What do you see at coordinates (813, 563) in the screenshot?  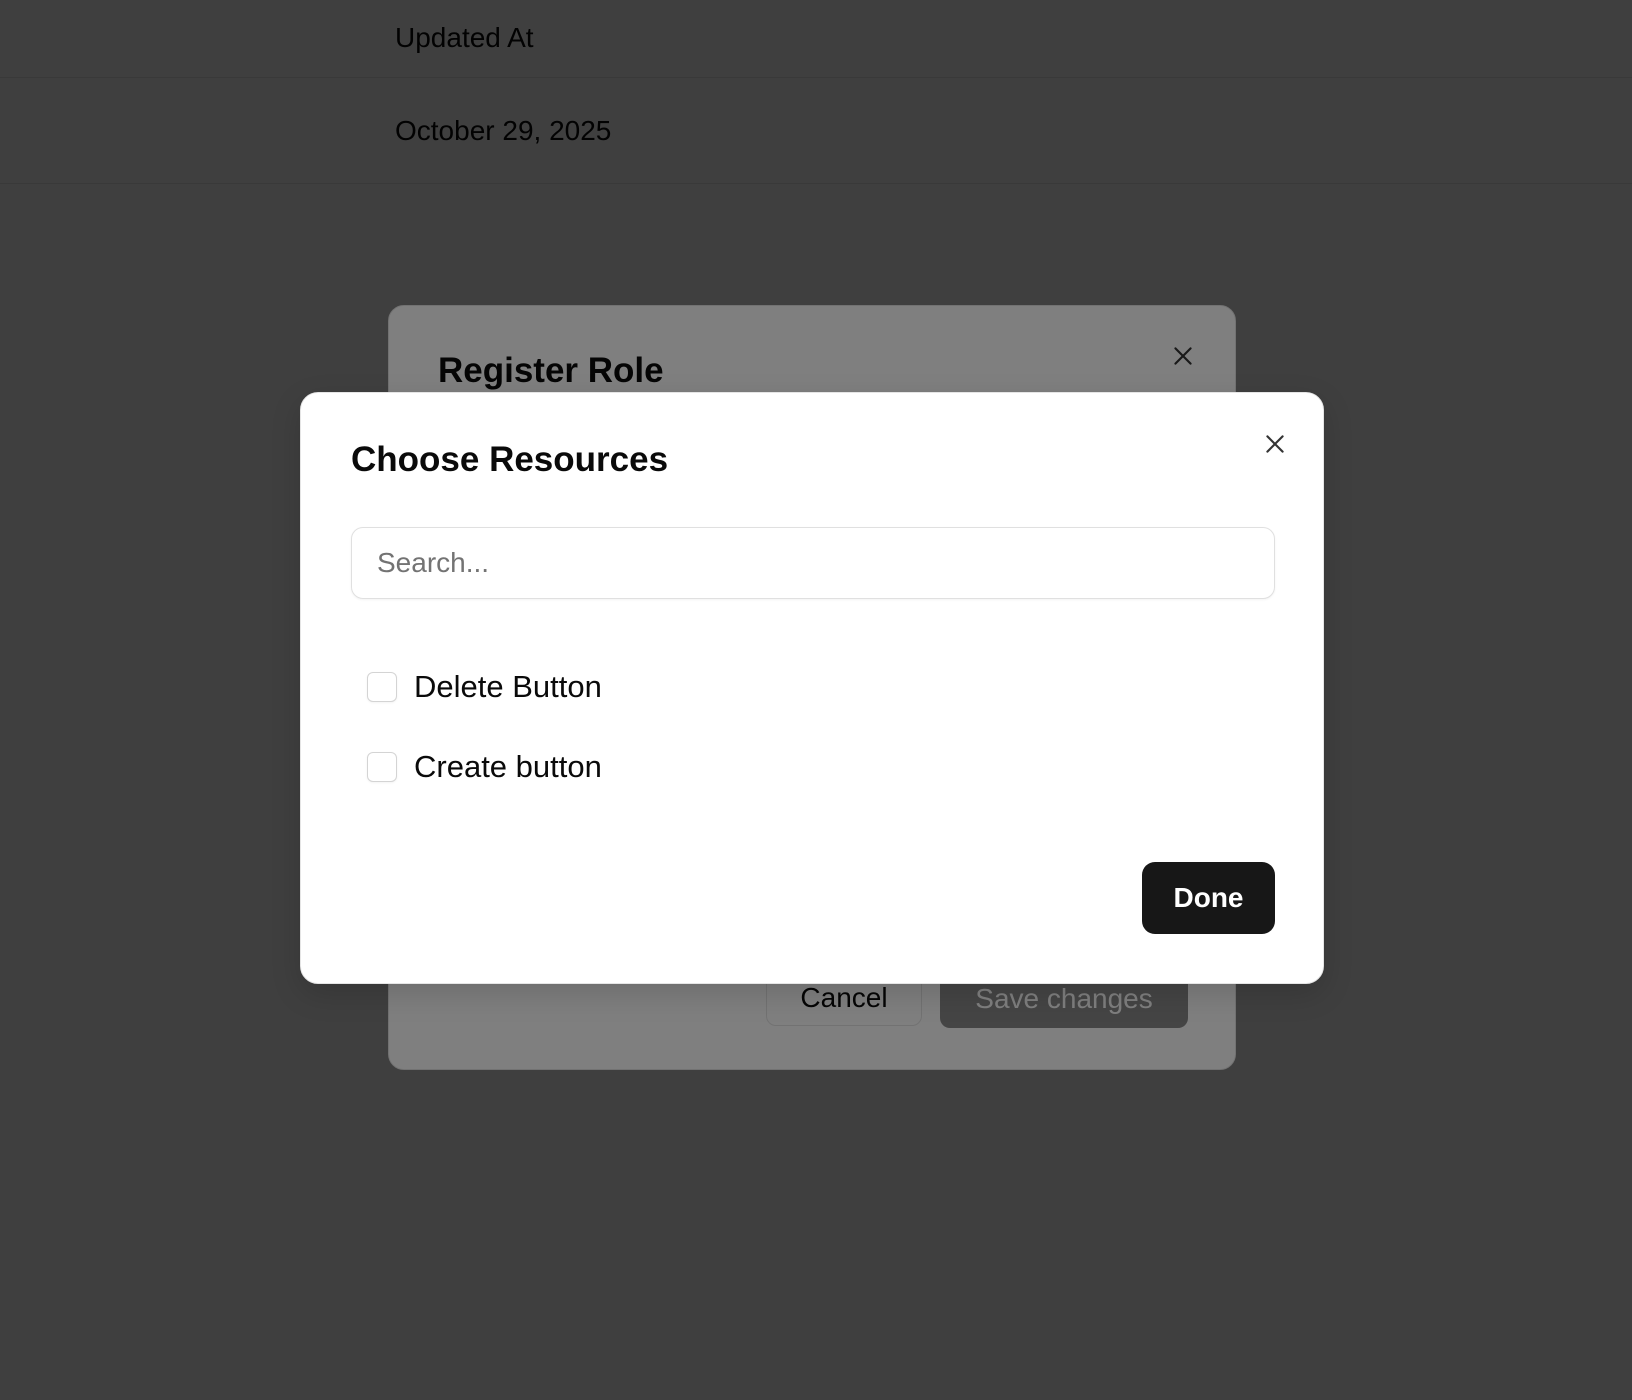 I see `search-input` at bounding box center [813, 563].